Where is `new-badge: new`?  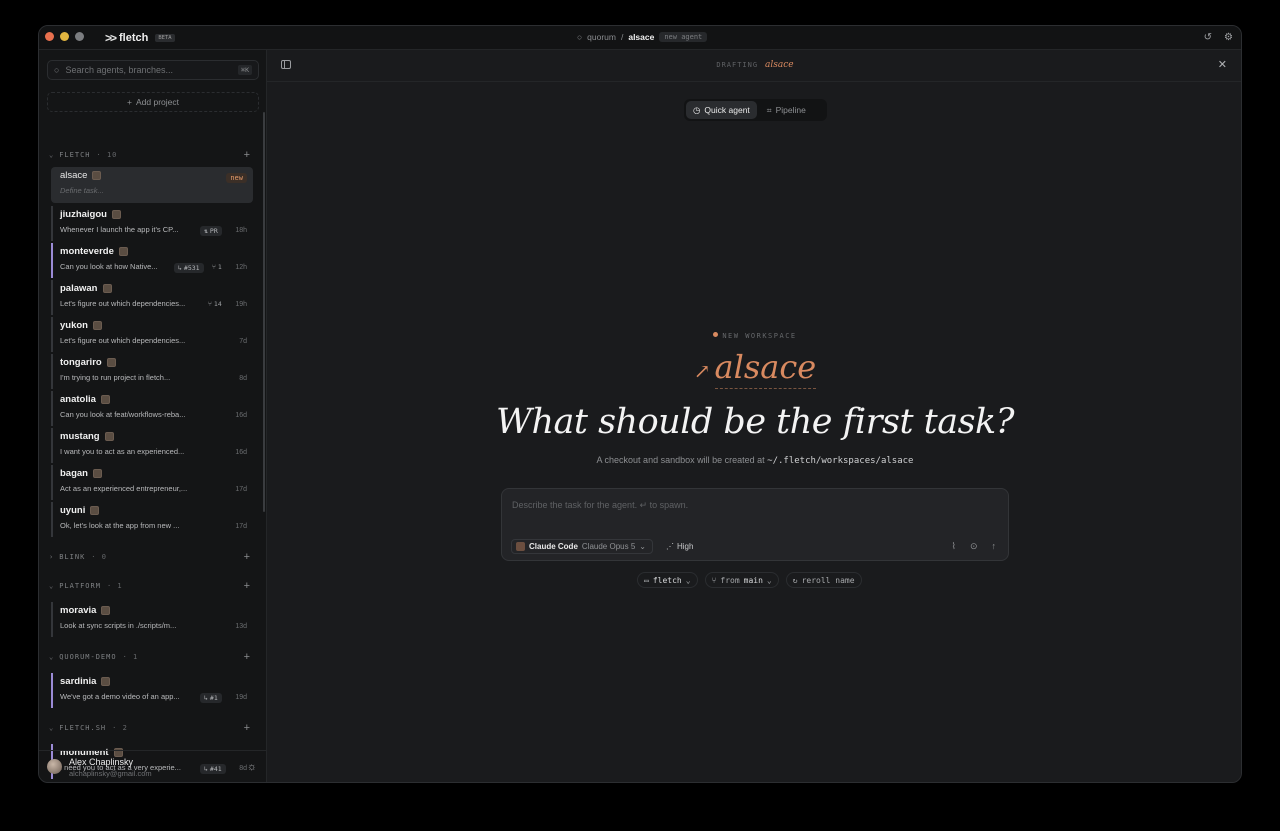 new-badge: new is located at coordinates (236, 178).